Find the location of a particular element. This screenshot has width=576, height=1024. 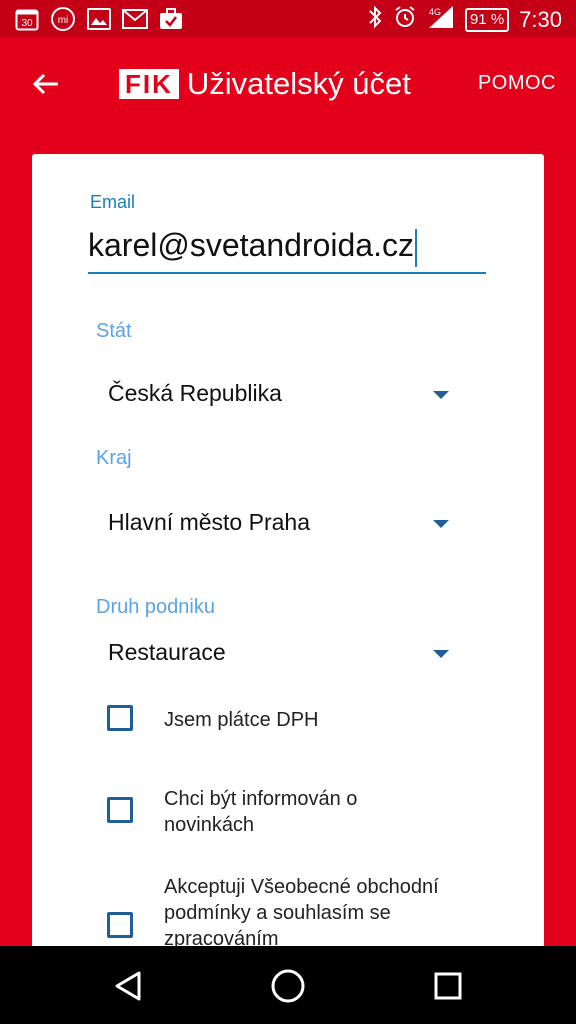

triangle-back-icon is located at coordinates (128, 986).